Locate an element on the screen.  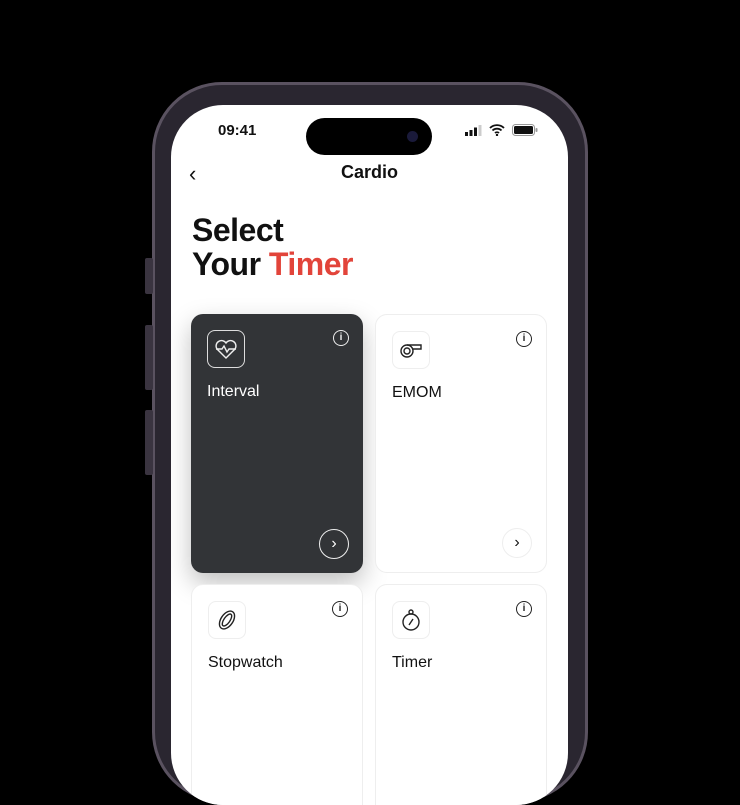
stopwatch-icon is located at coordinates (411, 620).